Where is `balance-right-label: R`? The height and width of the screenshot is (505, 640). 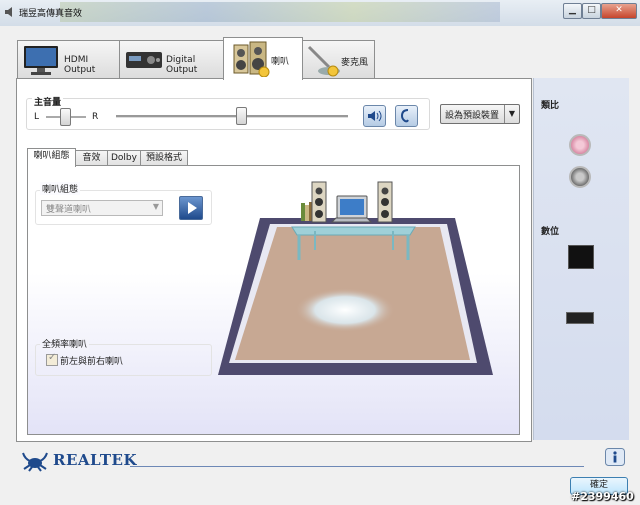
balance-right-label: R is located at coordinates (95, 117).